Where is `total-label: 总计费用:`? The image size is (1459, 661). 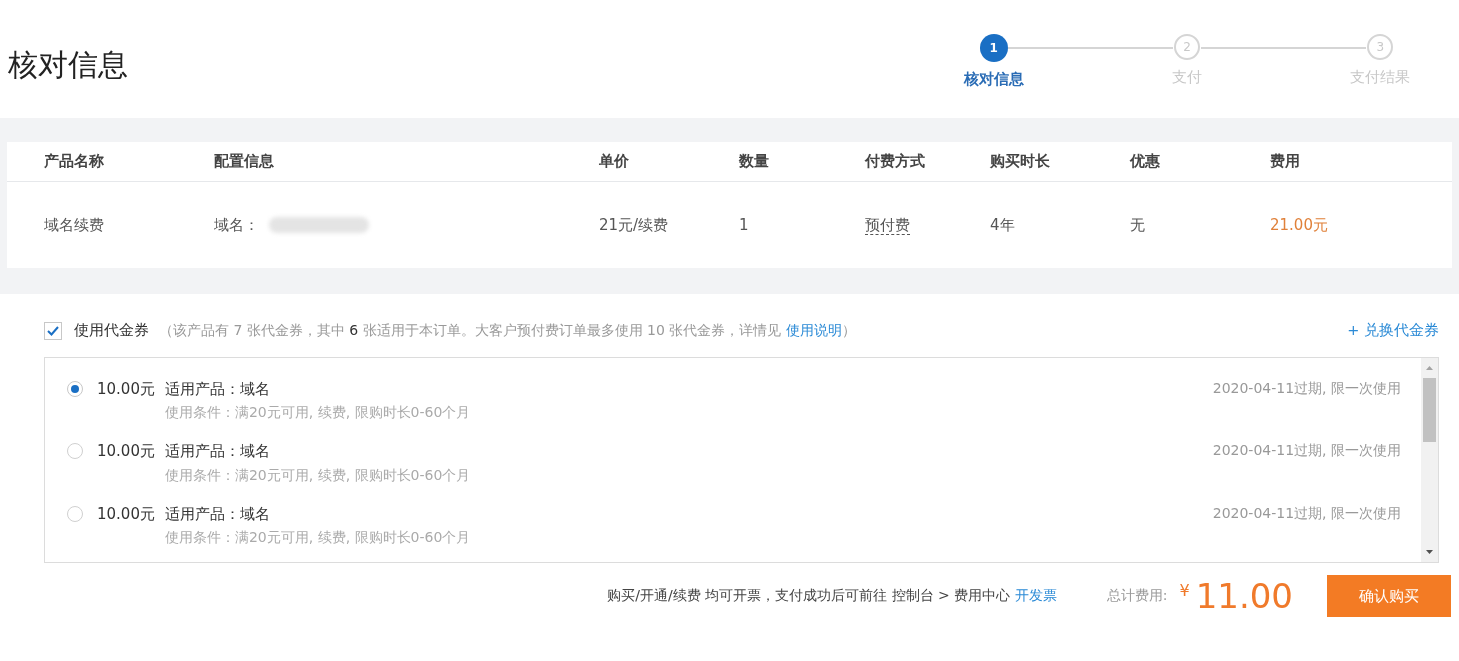 total-label: 总计费用: is located at coordinates (1137, 596).